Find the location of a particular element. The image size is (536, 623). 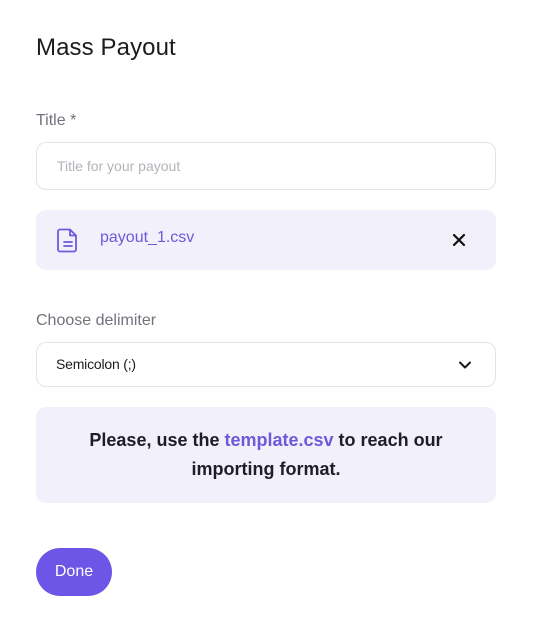

close-icon is located at coordinates (459, 240).